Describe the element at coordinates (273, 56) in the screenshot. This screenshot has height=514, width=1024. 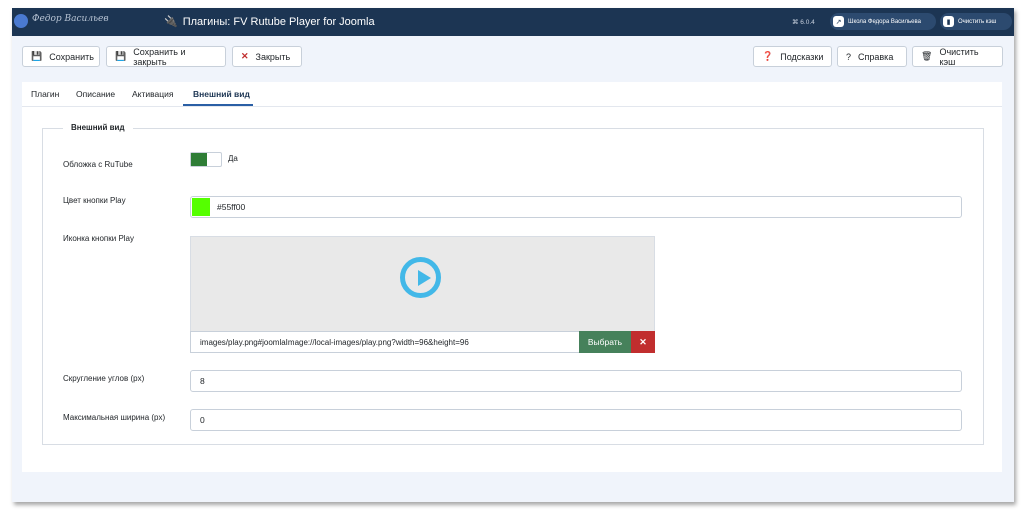
I see `close-button-label: Закрыть` at that location.